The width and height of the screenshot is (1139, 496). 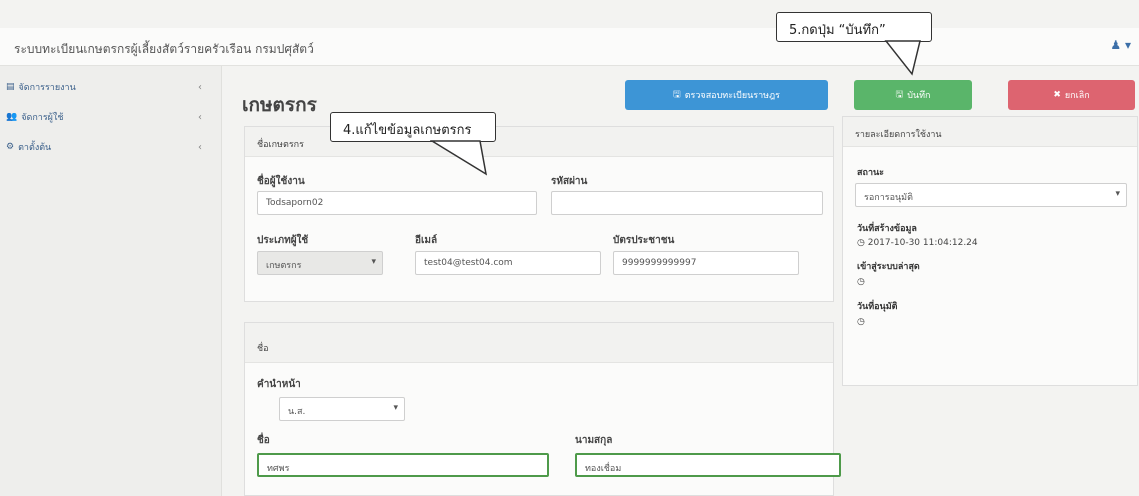 I want to click on edit-callout-tail, so click(x=459, y=158).